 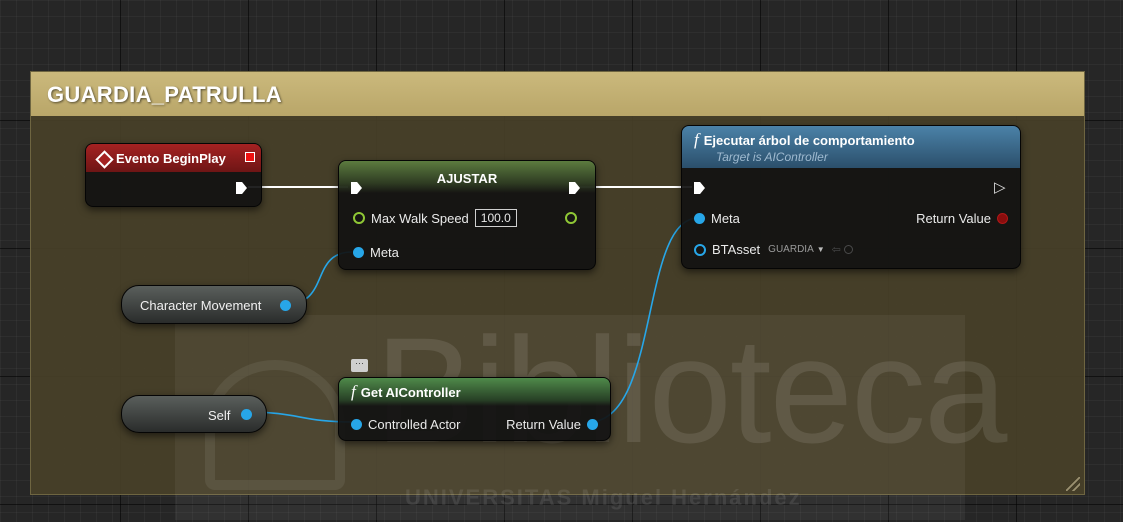 I want to click on bool-return-pin-icon, so click(x=1002, y=218).